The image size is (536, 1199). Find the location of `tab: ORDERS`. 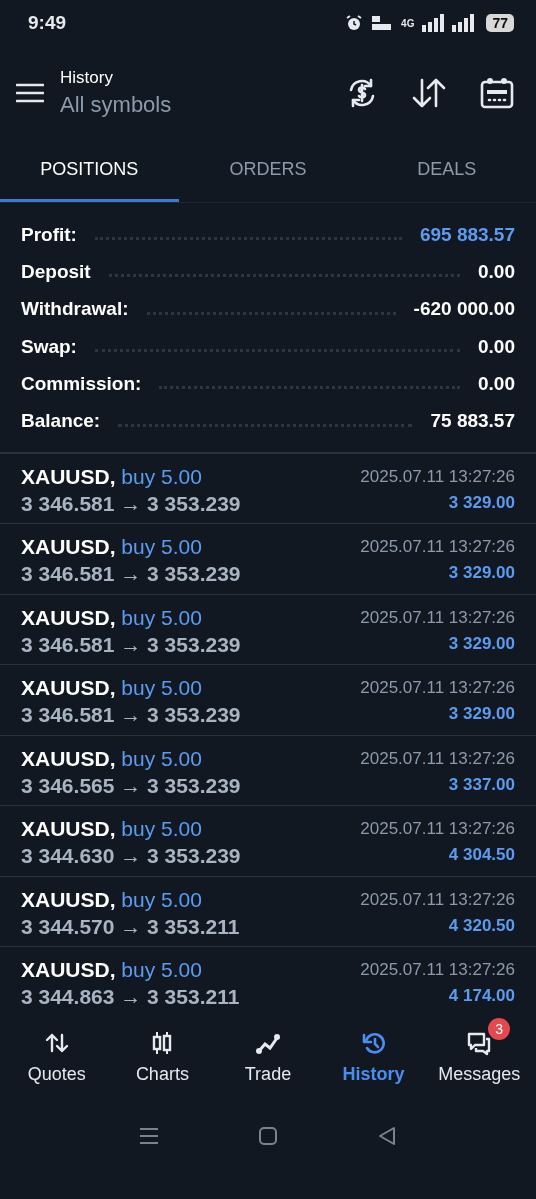

tab: ORDERS is located at coordinates (268, 171).